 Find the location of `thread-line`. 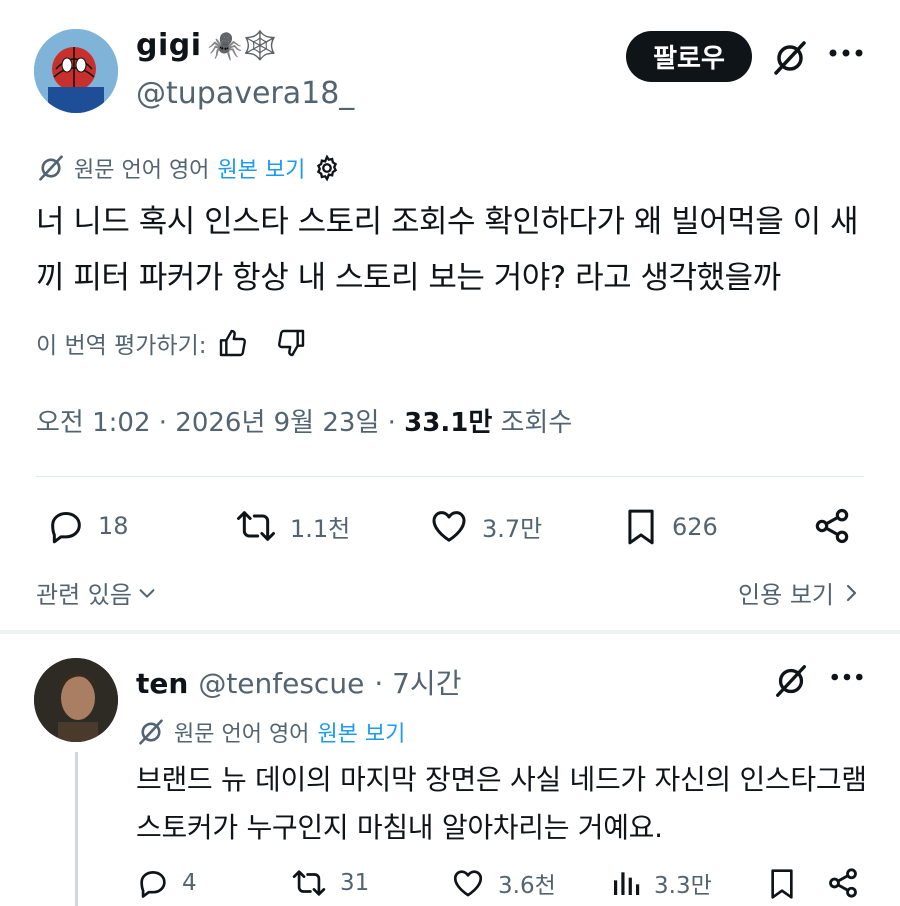

thread-line is located at coordinates (76, 829).